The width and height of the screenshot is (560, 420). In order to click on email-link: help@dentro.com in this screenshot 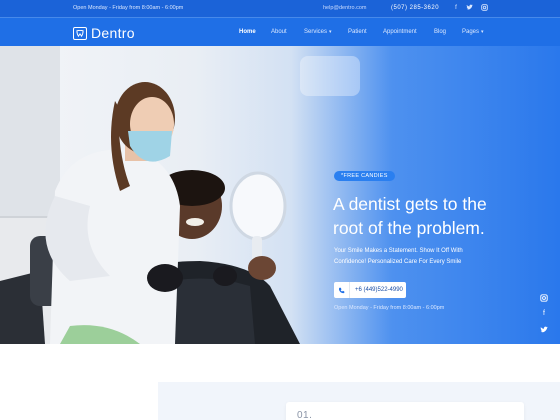, I will do `click(345, 8)`.